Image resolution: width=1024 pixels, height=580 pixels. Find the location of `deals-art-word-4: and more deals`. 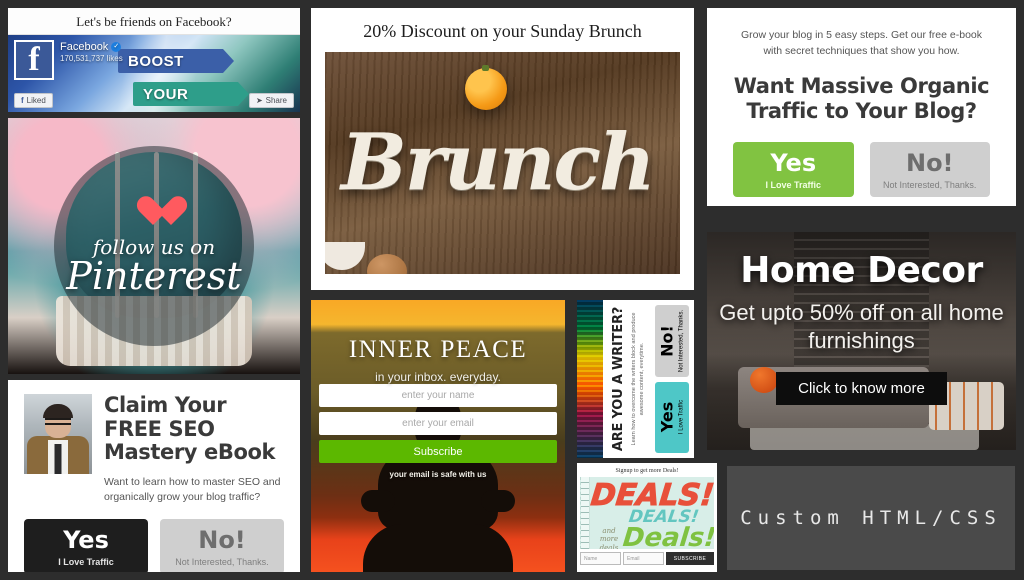

deals-art-word-4: and more deals is located at coordinates (609, 538).